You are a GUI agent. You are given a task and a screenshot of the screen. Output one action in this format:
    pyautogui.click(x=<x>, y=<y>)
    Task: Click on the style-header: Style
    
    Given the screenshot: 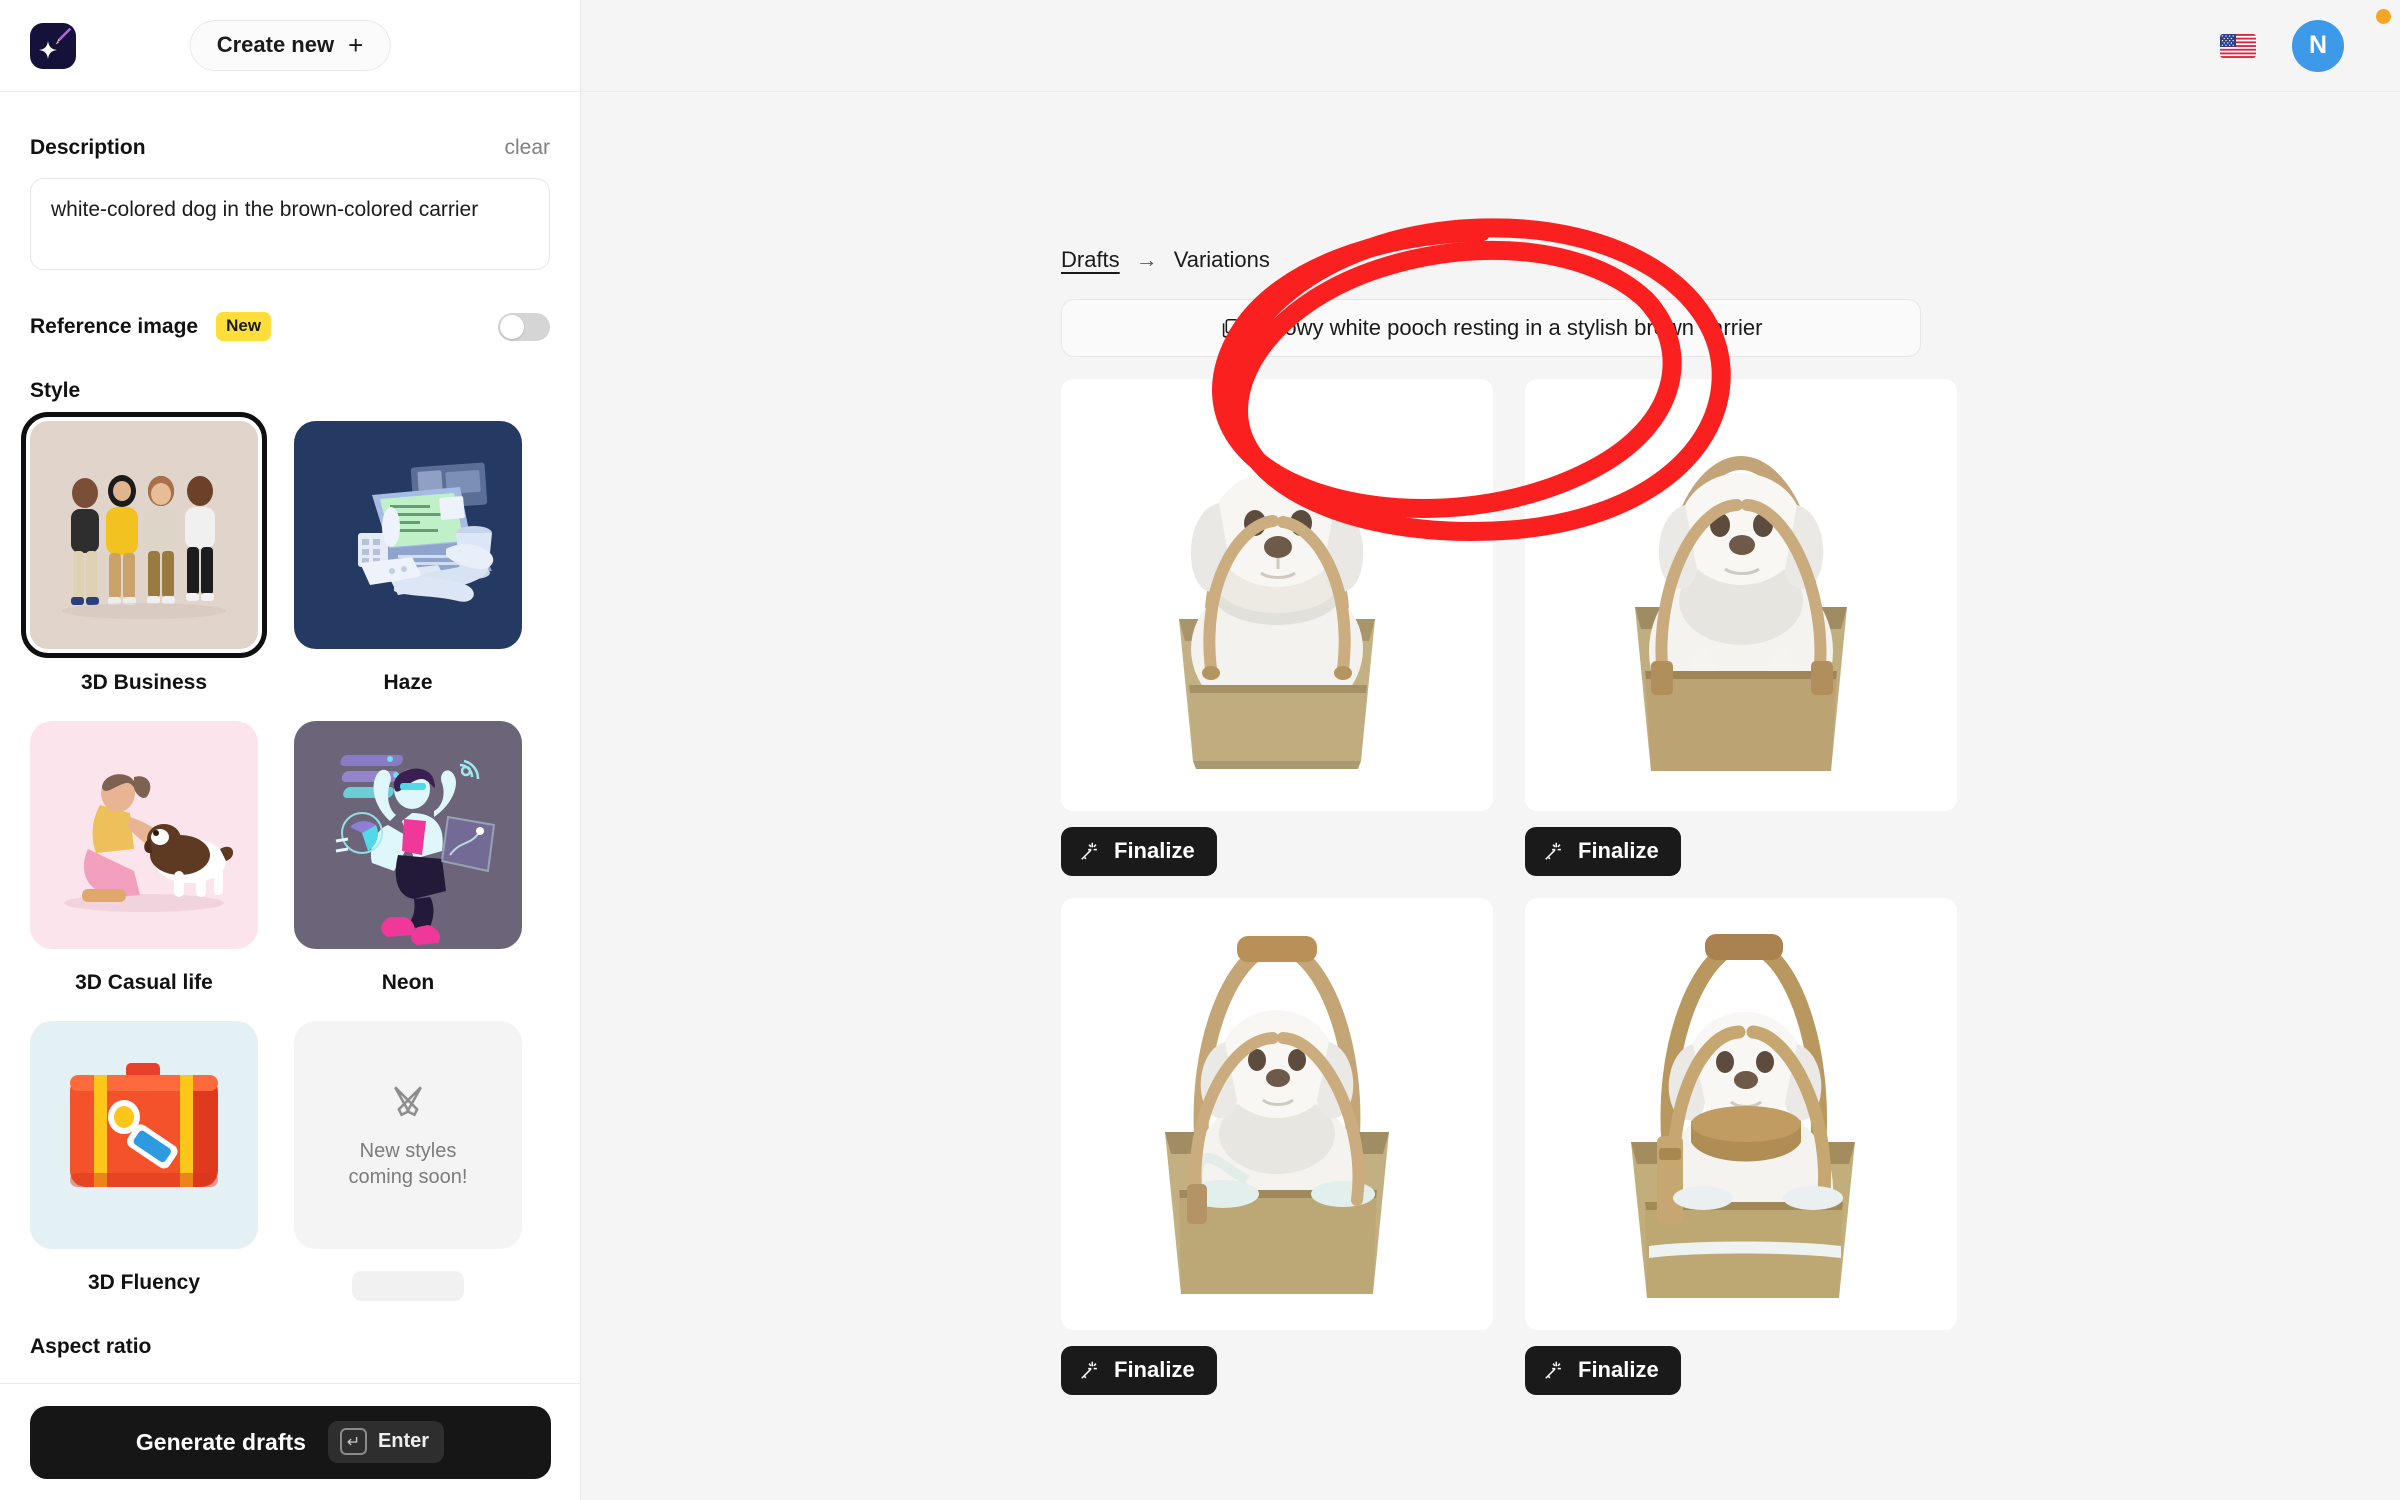 What is the action you would take?
    pyautogui.click(x=290, y=391)
    